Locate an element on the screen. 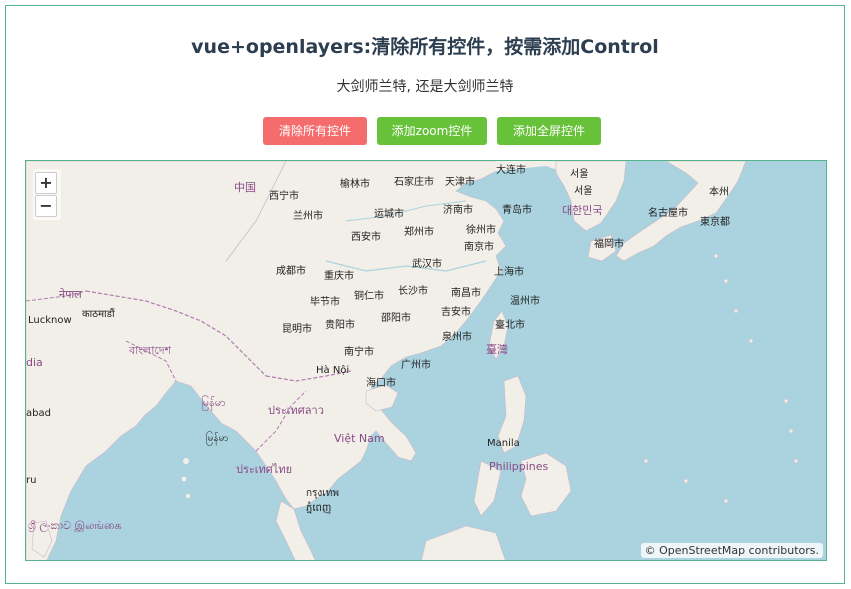 The width and height of the screenshot is (851, 589). label-bangladesh: বাংলাদেশ is located at coordinates (150, 350).